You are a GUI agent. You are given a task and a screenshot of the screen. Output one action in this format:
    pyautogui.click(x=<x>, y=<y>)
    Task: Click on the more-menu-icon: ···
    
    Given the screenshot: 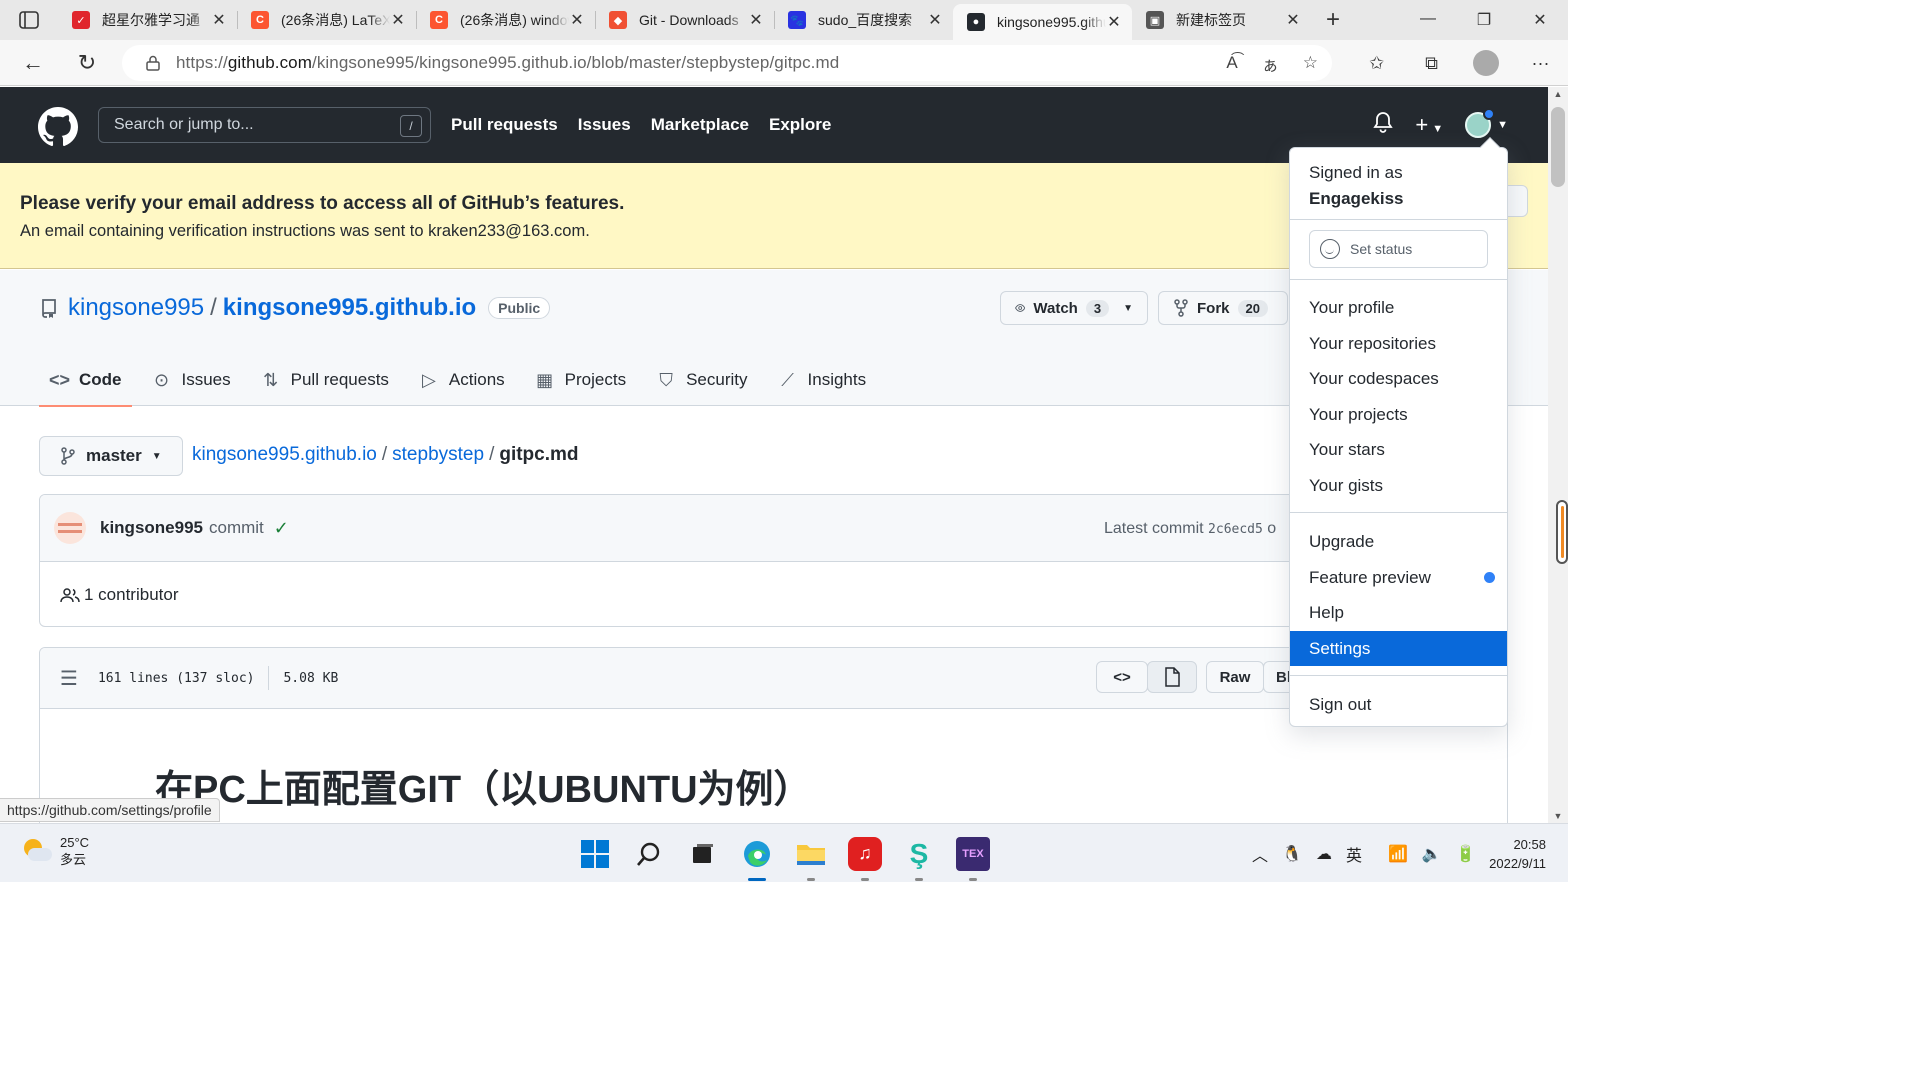 What is the action you would take?
    pyautogui.click(x=1540, y=63)
    